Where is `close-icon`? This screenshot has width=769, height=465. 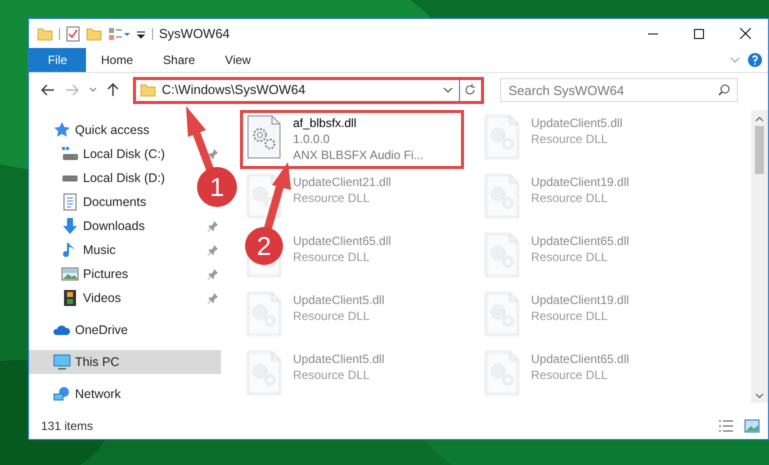
close-icon is located at coordinates (745, 33).